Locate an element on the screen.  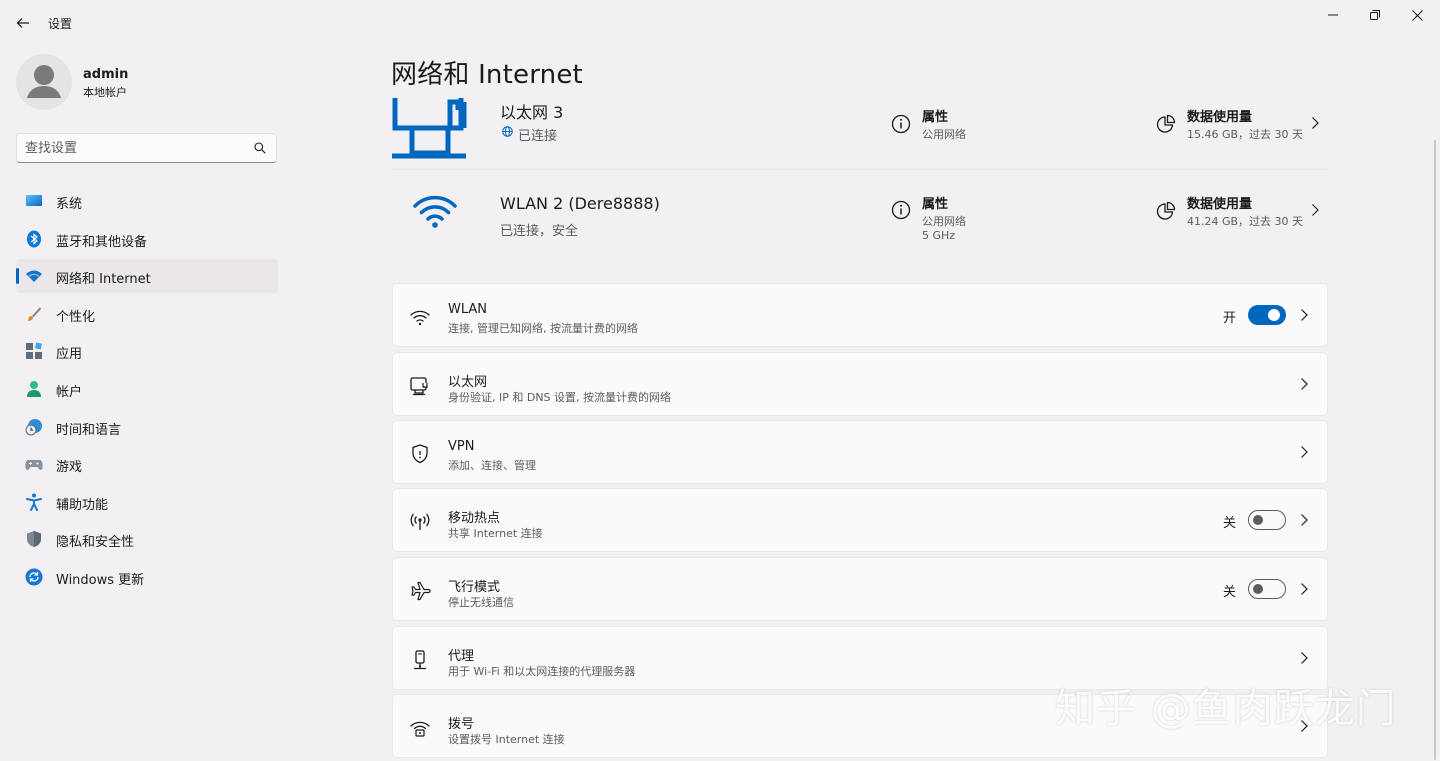
sidebar-item-label: 辅助功能 is located at coordinates (82, 505).